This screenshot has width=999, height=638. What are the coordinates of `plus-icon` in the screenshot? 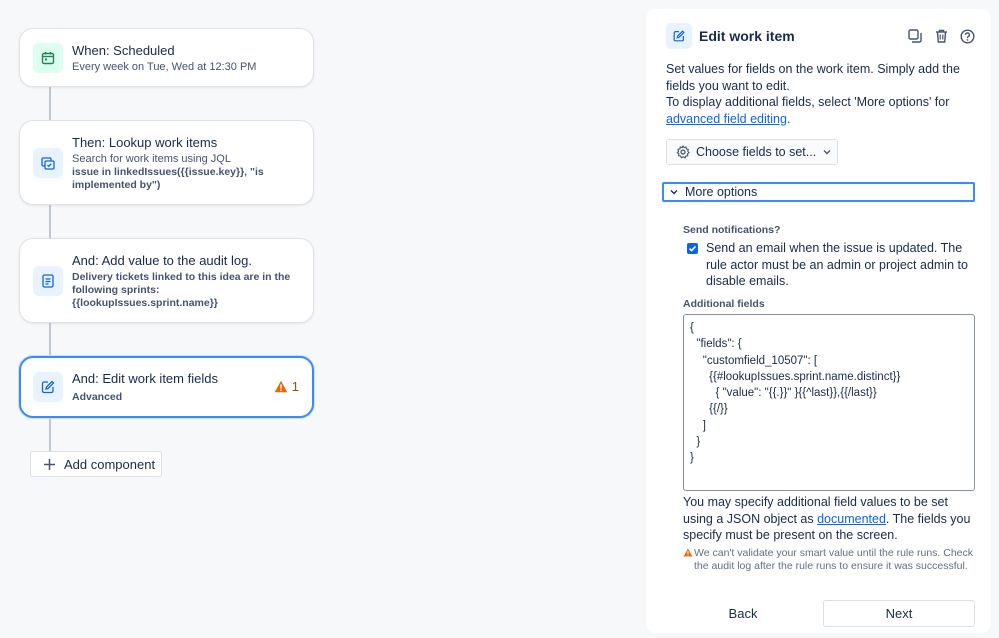 It's located at (49, 464).